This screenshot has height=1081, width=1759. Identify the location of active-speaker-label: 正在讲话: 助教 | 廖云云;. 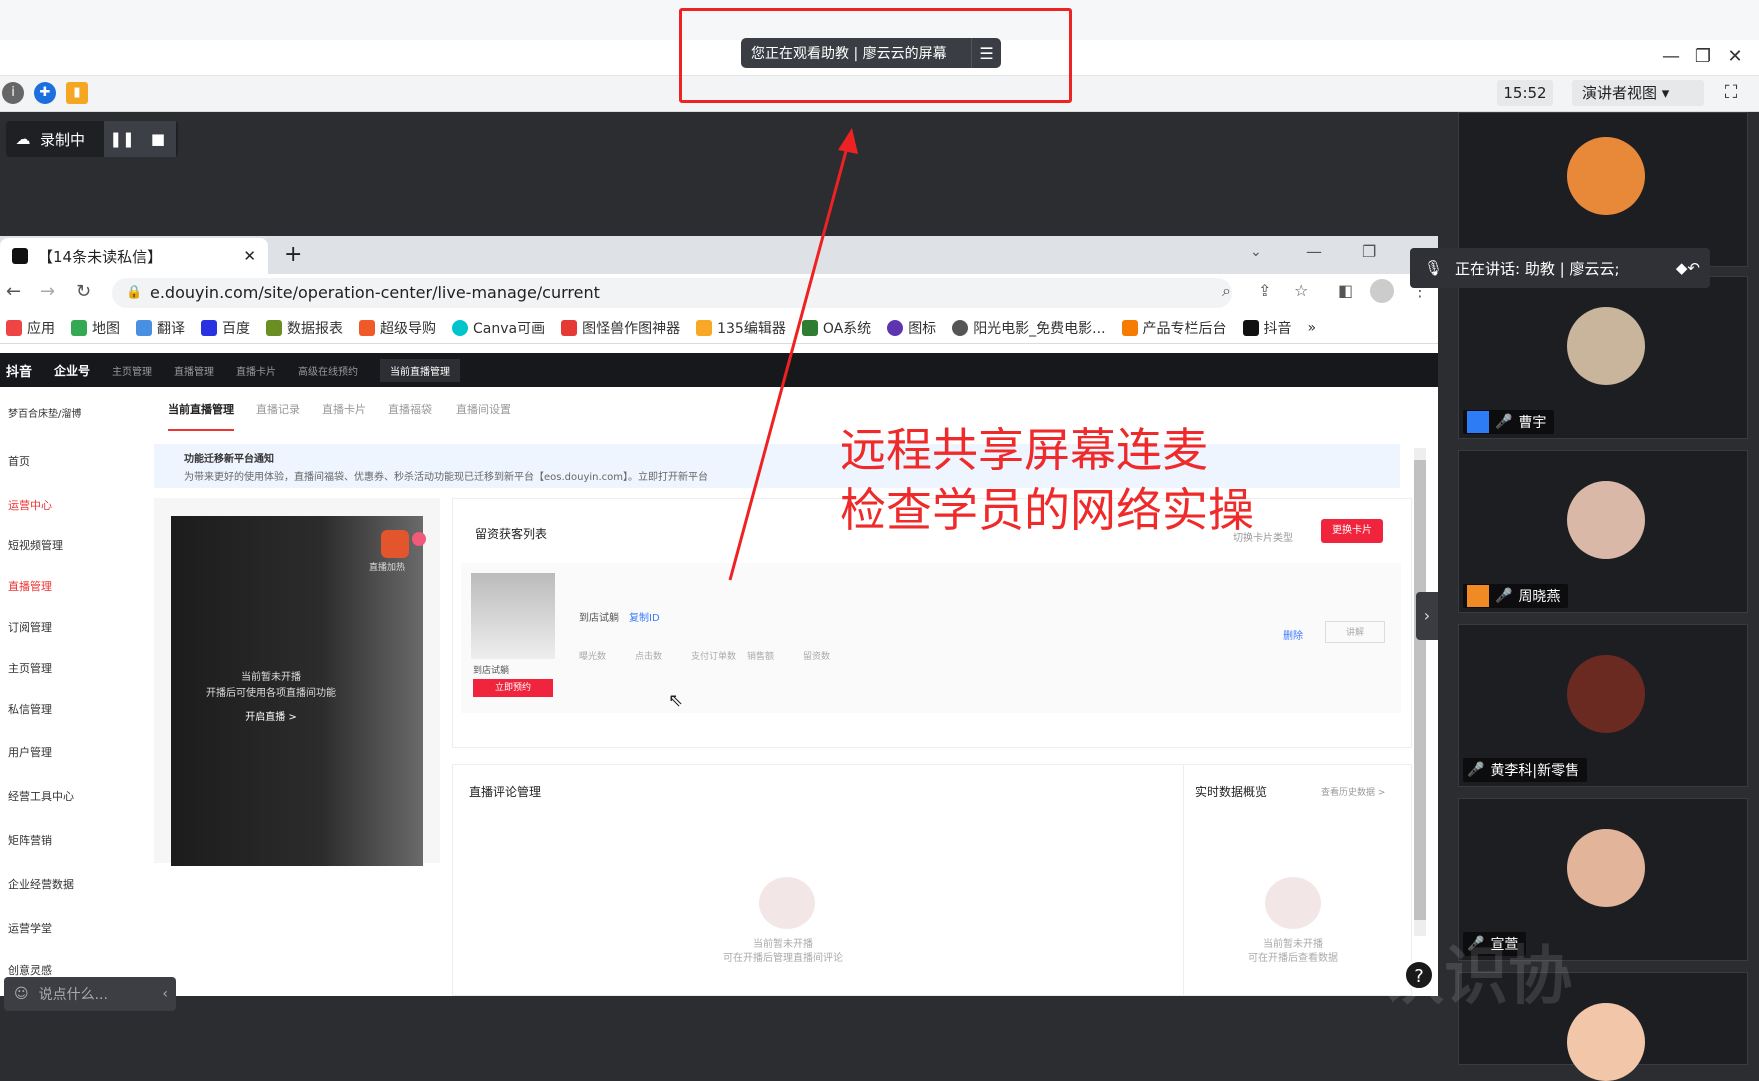
(1537, 268).